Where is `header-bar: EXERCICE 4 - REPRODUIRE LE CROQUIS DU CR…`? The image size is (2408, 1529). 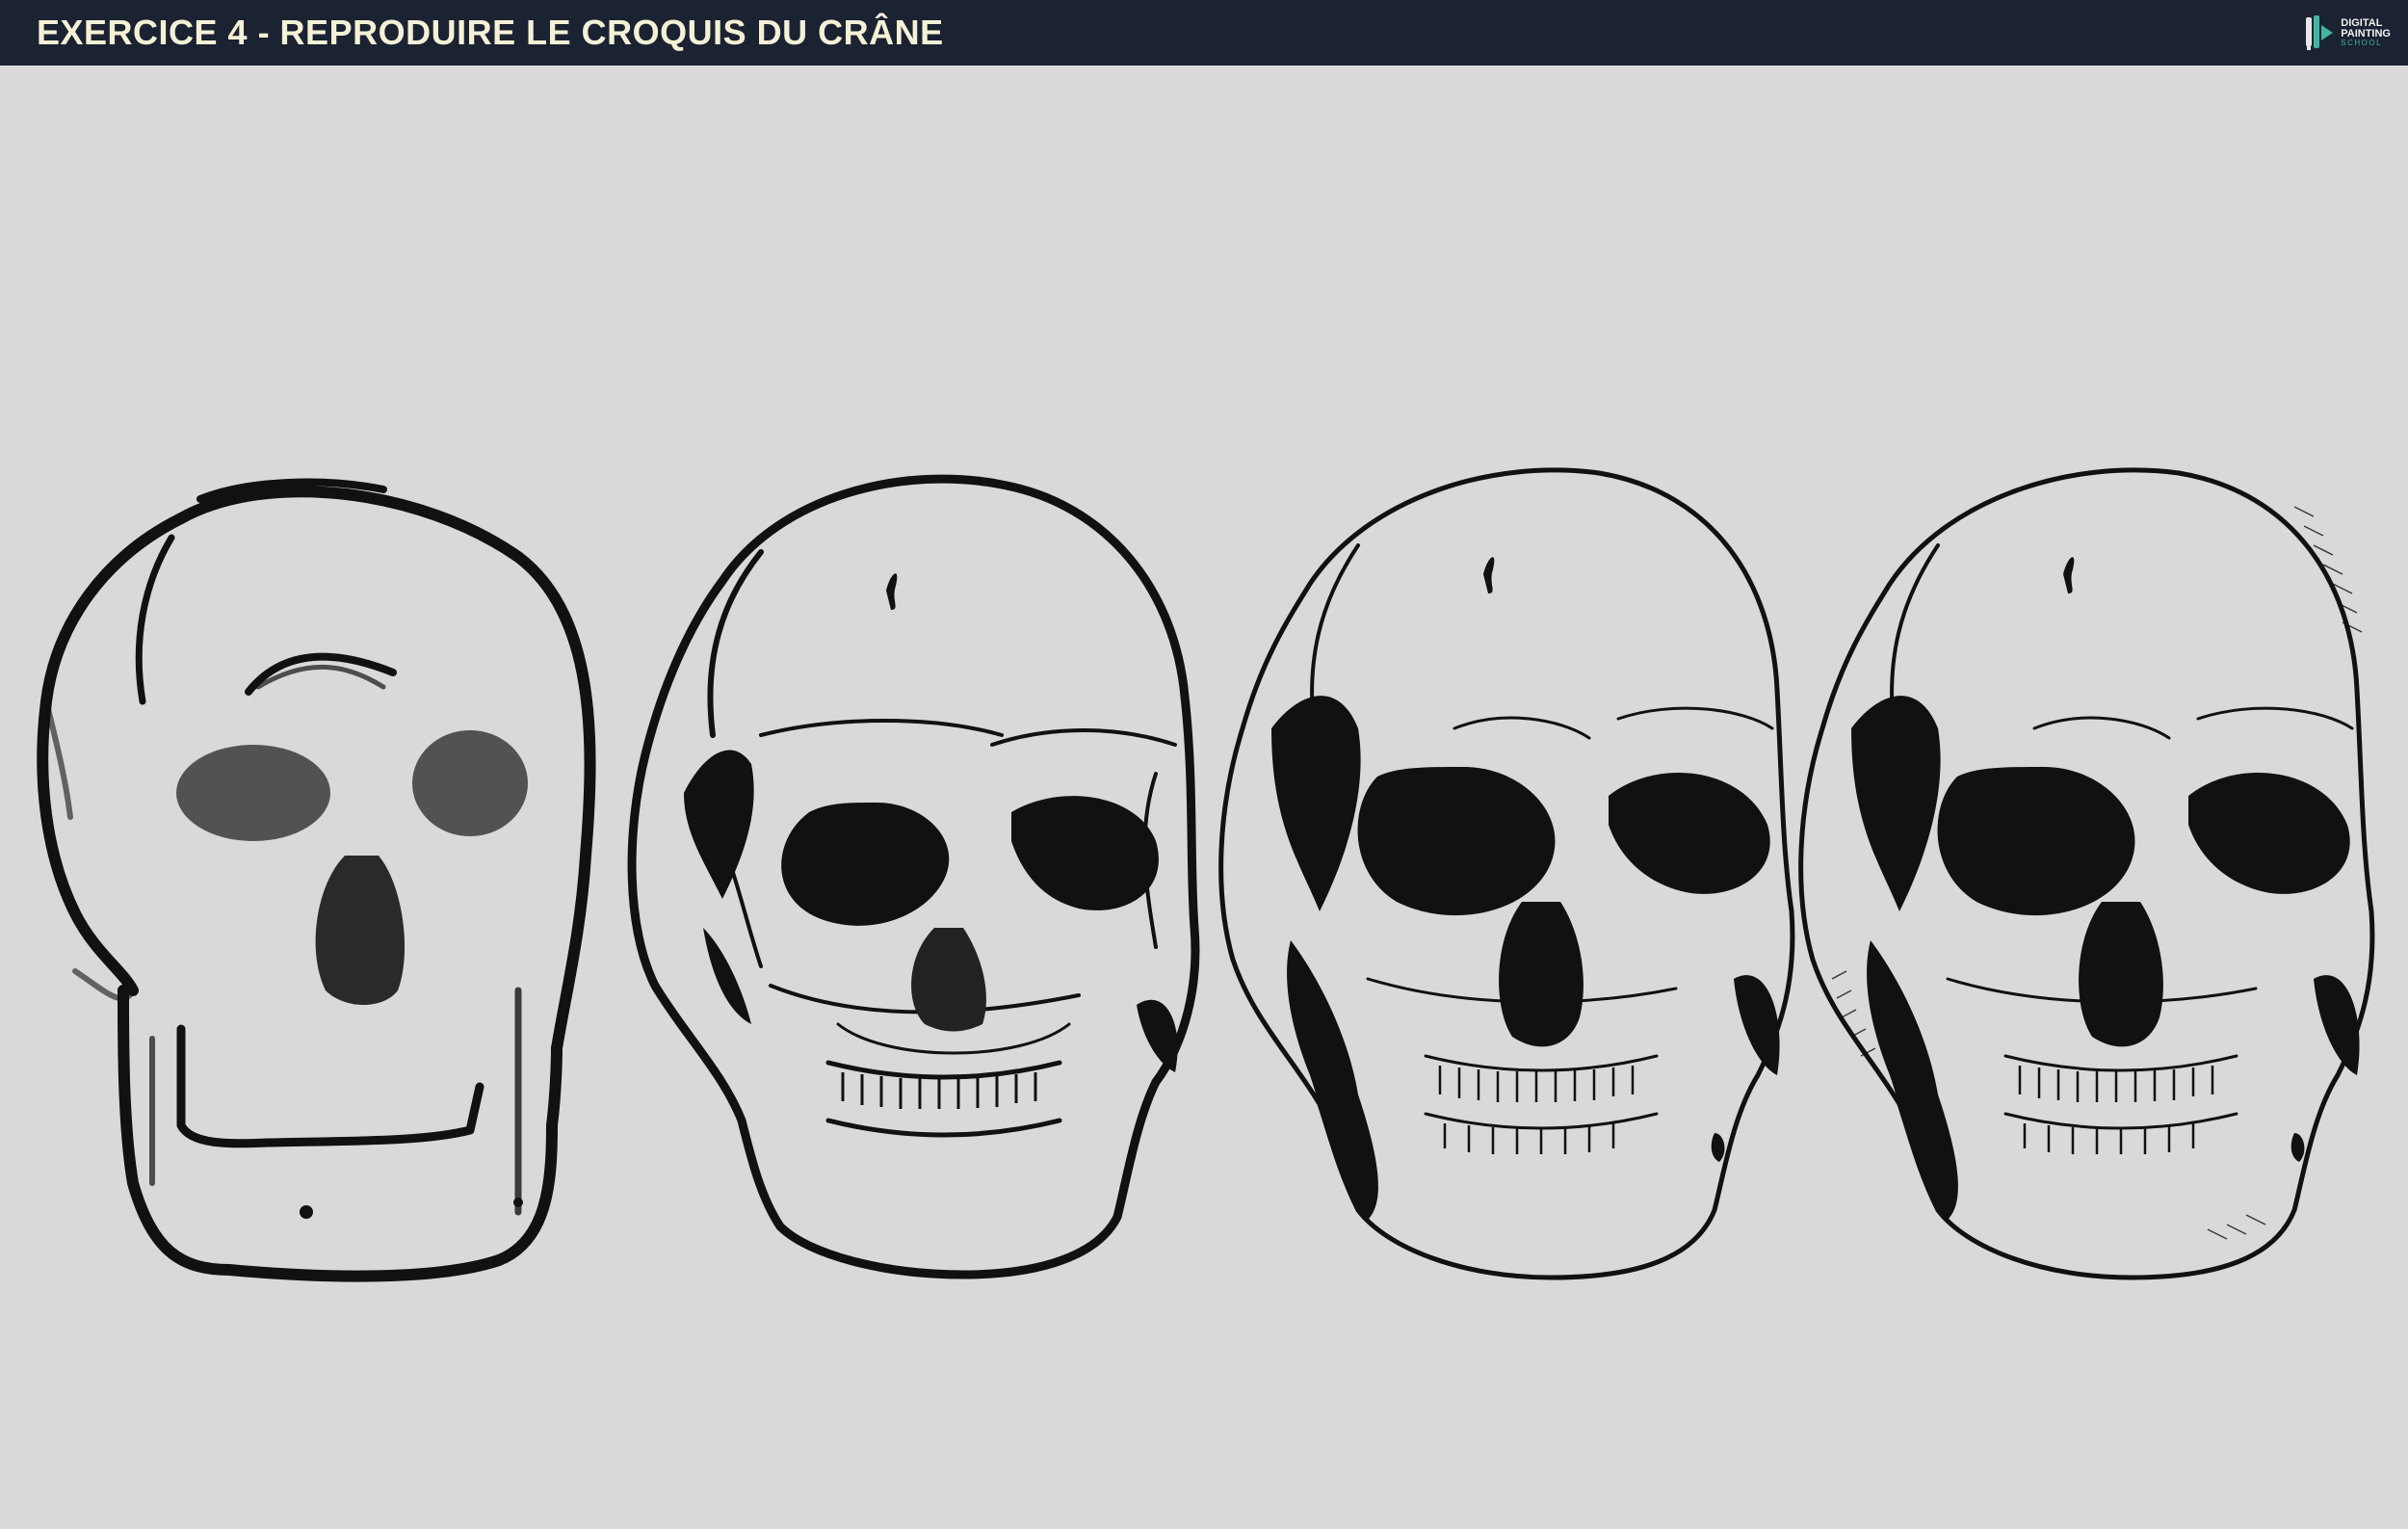 header-bar: EXERCICE 4 - REPRODUIRE LE CROQUIS DU CR… is located at coordinates (1204, 33).